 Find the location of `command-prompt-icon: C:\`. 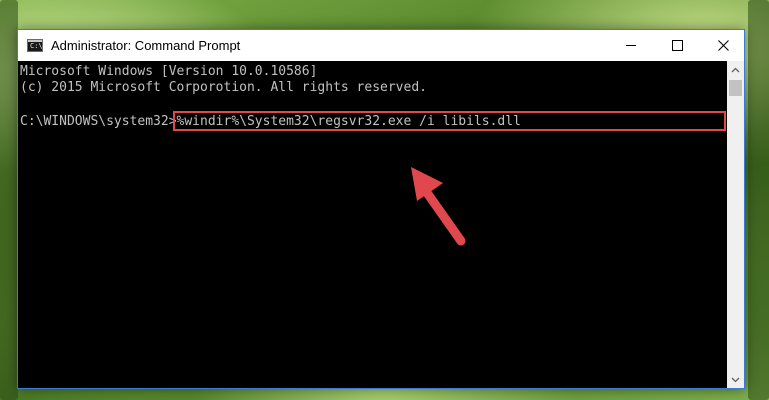

command-prompt-icon: C:\ is located at coordinates (35, 45).